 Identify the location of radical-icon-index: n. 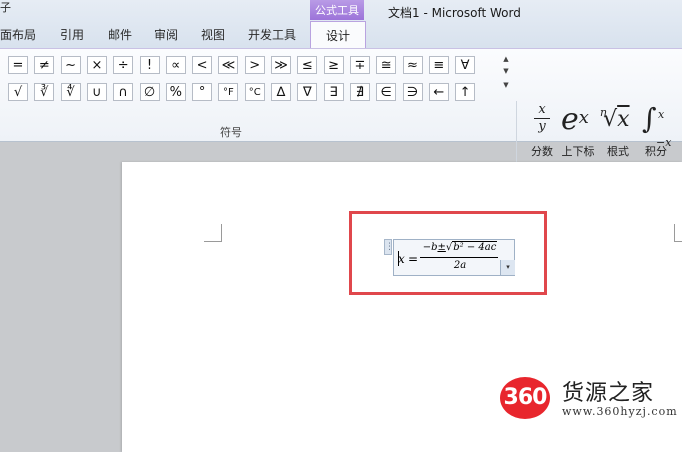
(604, 112).